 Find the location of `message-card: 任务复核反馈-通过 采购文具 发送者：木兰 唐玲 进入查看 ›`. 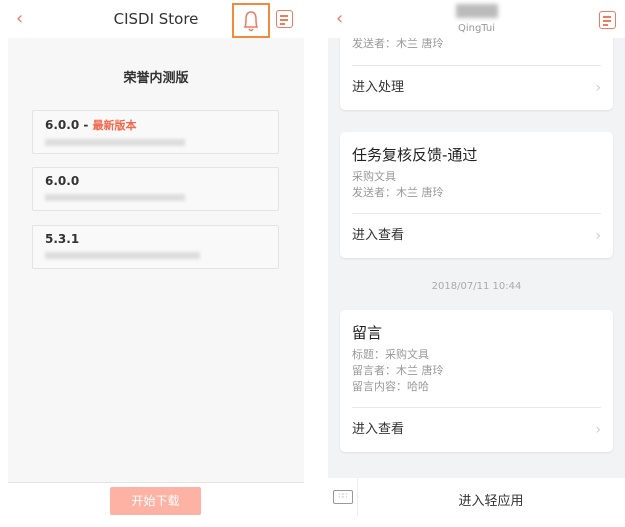

message-card: 任务复核反馈-通过 采购文具 发送者：木兰 唐玲 进入查看 › is located at coordinates (476, 195).